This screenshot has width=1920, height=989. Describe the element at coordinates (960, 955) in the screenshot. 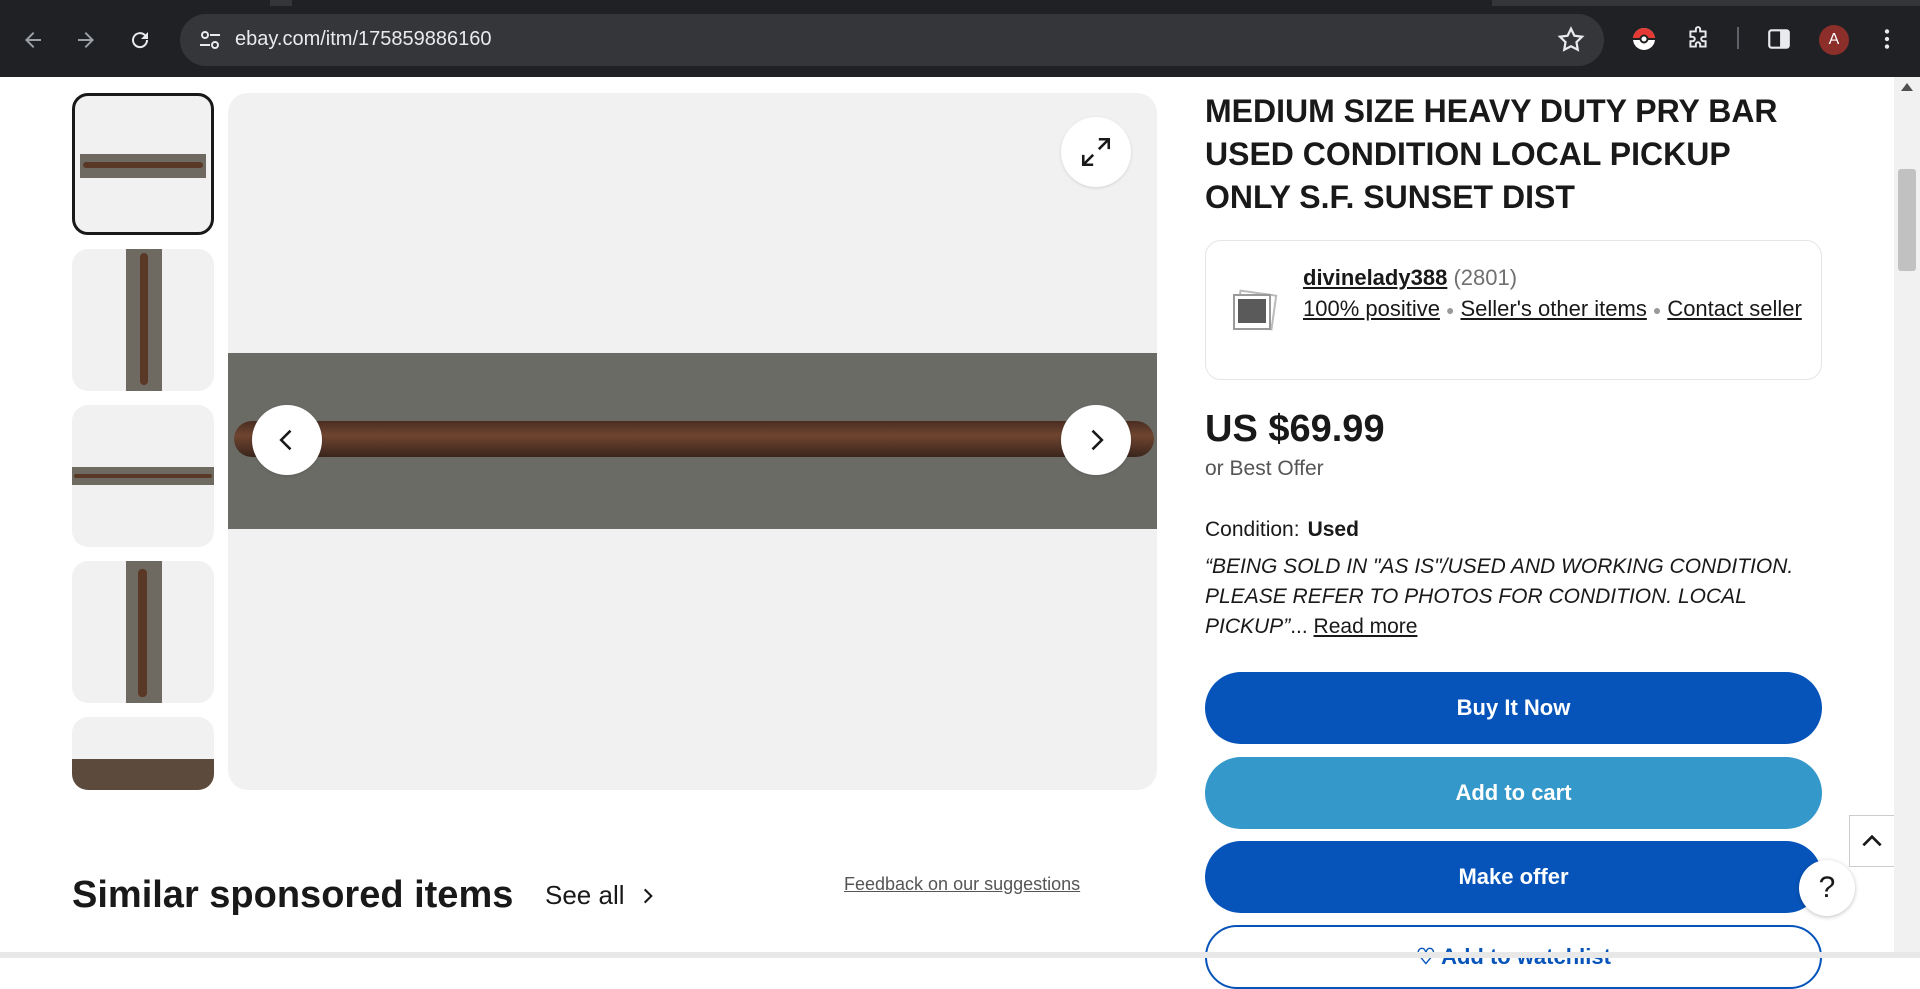

I see `bottom-edge` at that location.